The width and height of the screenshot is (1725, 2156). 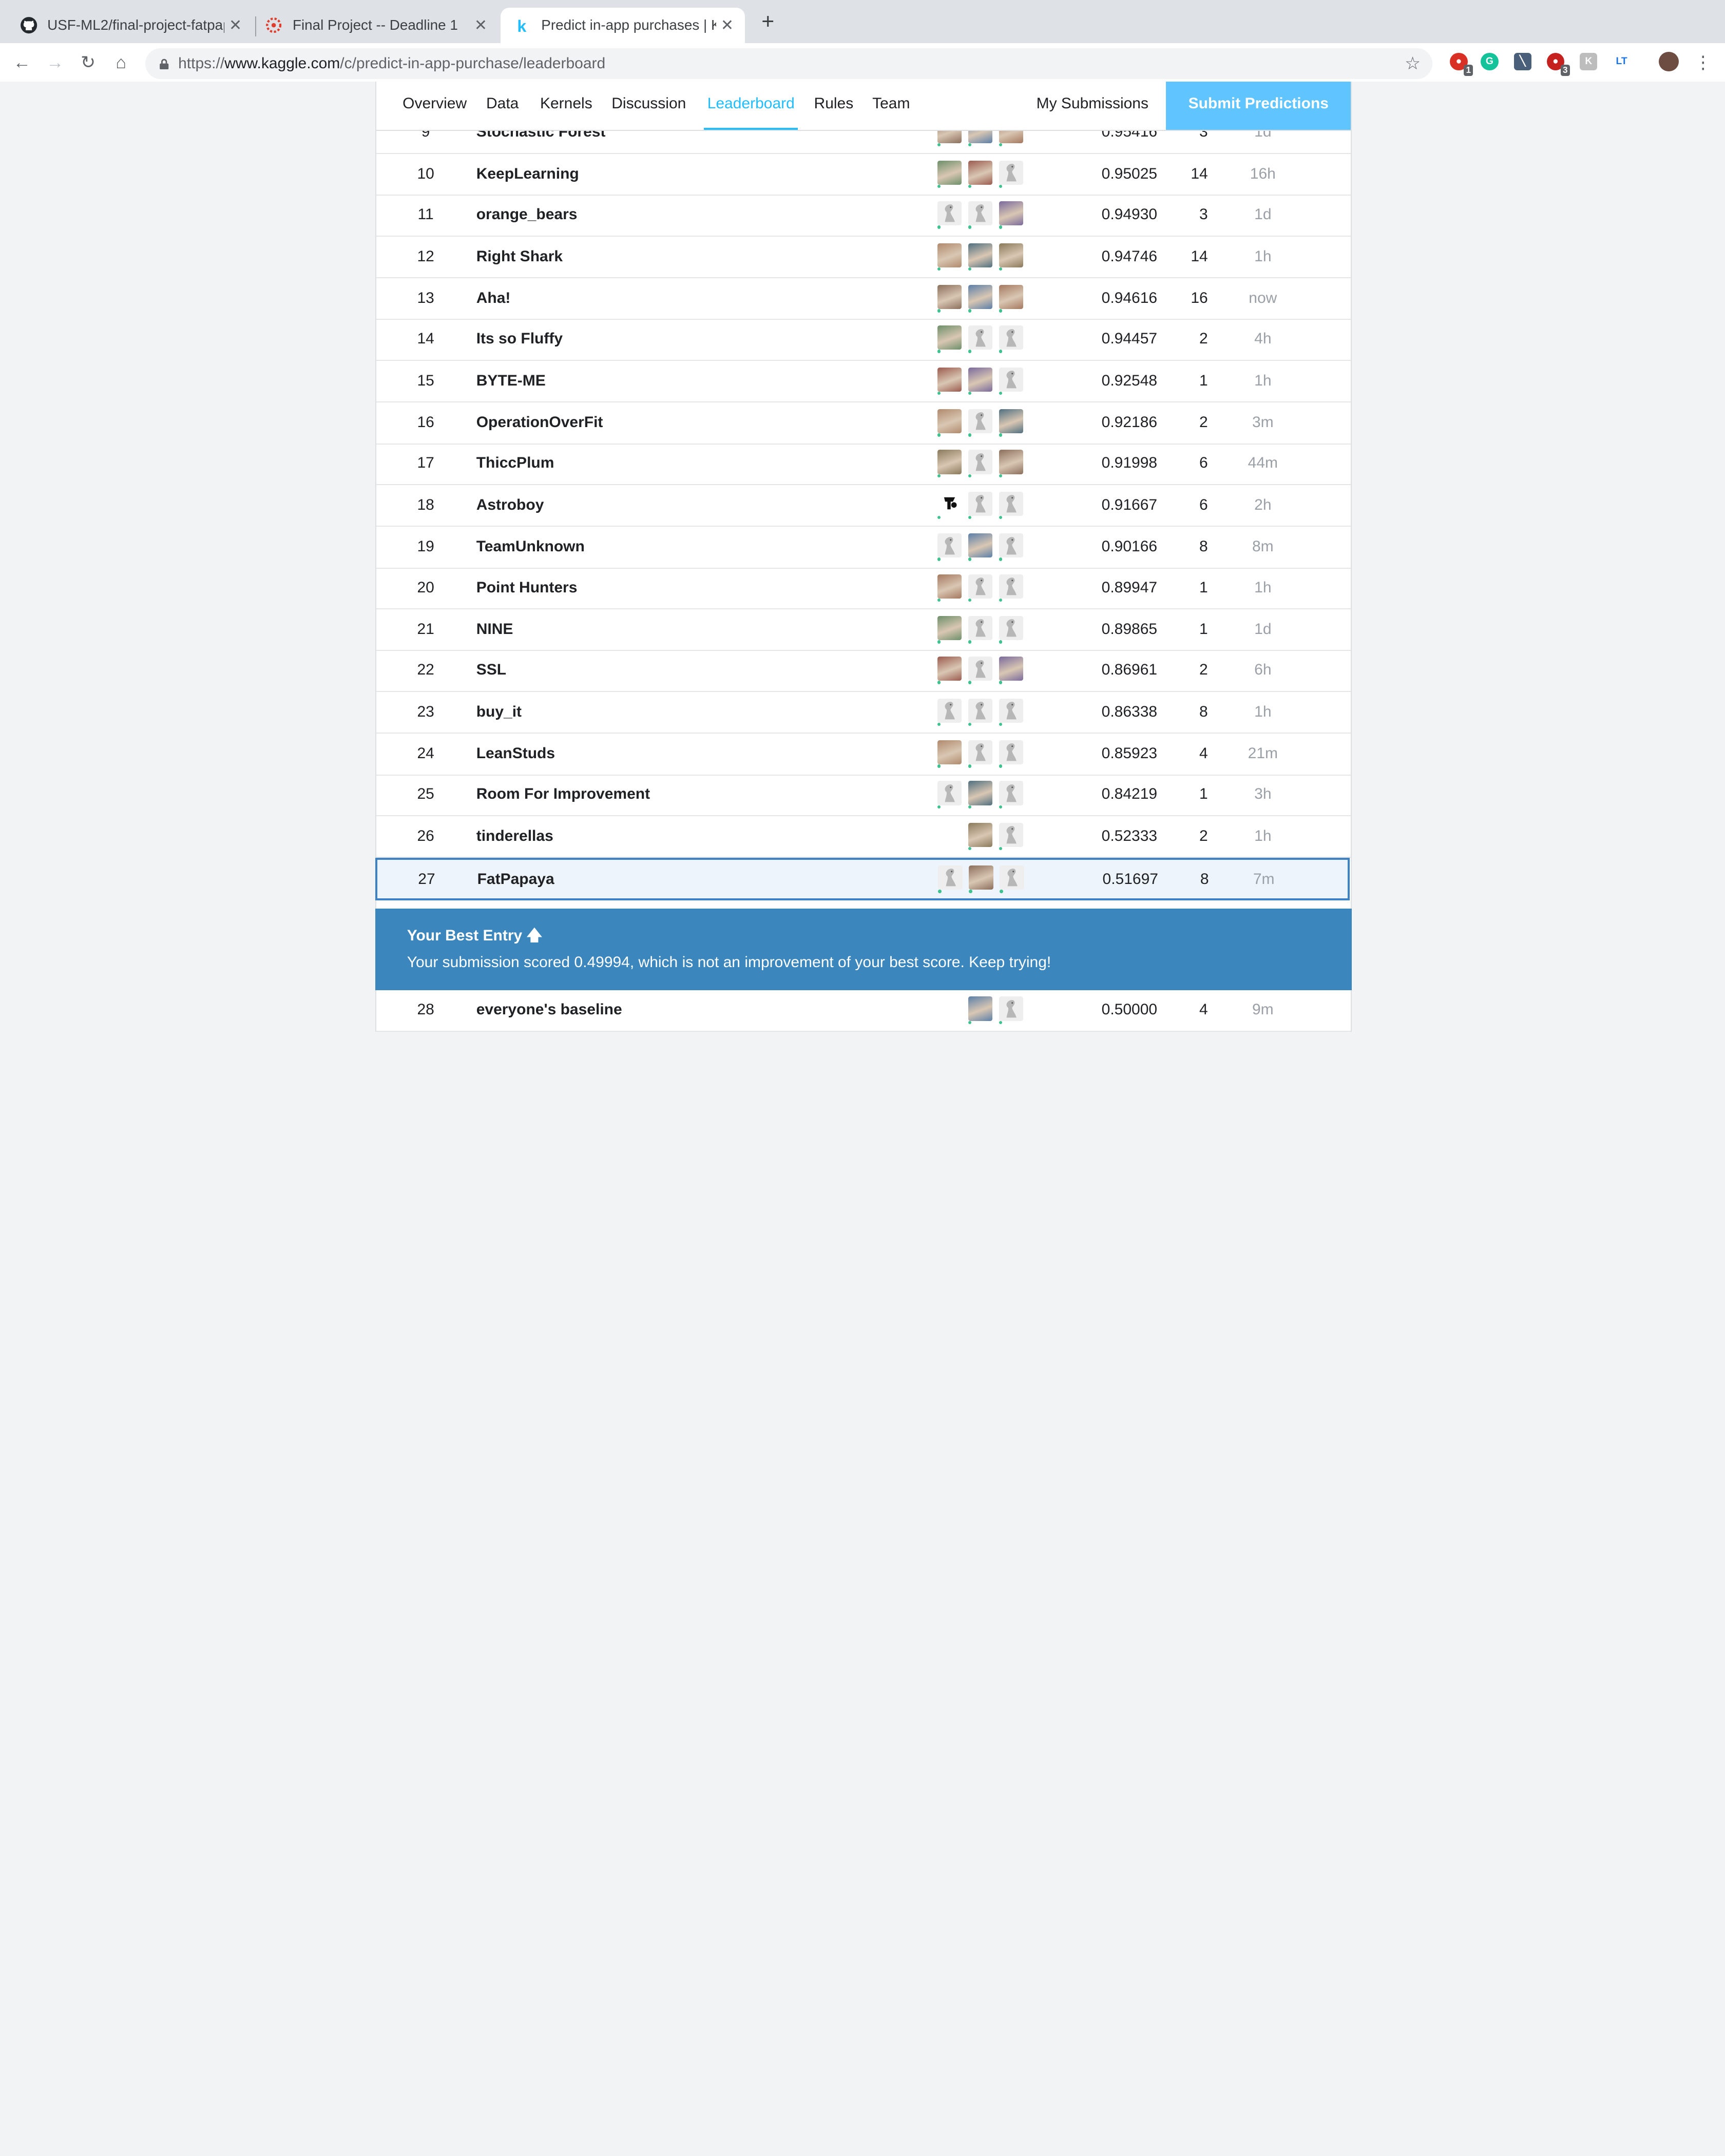 What do you see at coordinates (22, 63) in the screenshot?
I see `back-arrow-icon: ←` at bounding box center [22, 63].